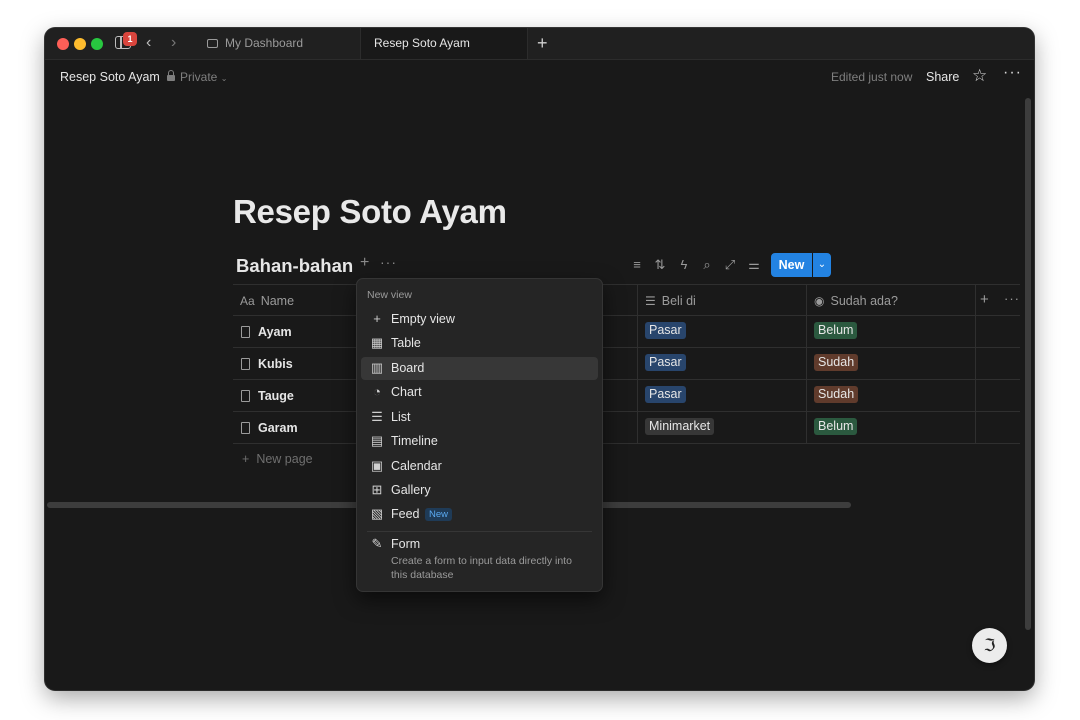 This screenshot has height=720, width=1080. I want to click on database-more-icon: ···, so click(388, 262).